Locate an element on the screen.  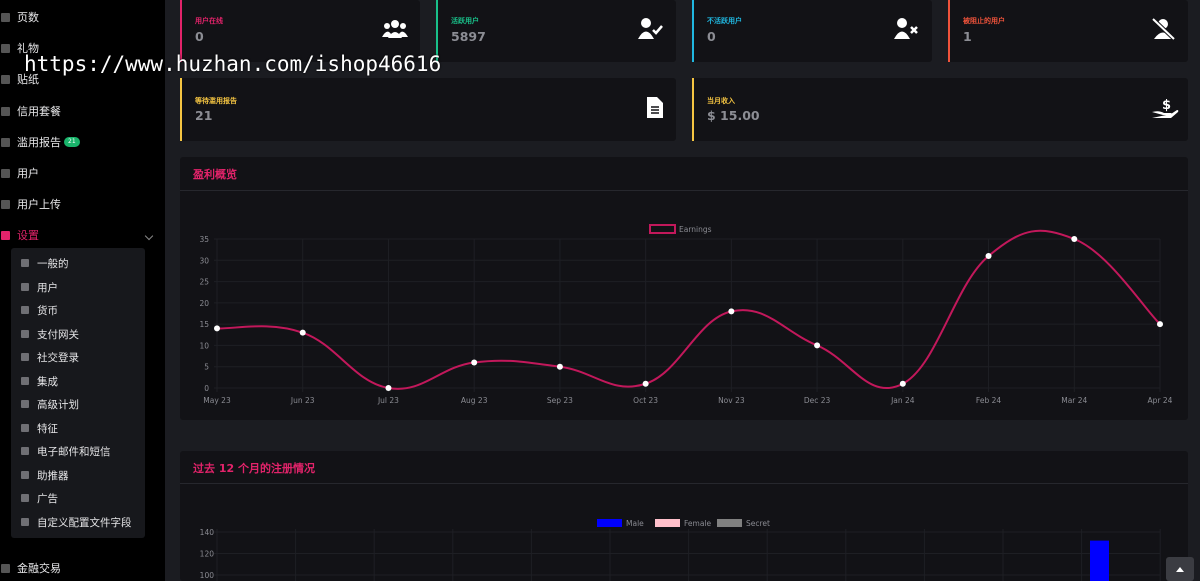
list-icon is located at coordinates (25, 428).